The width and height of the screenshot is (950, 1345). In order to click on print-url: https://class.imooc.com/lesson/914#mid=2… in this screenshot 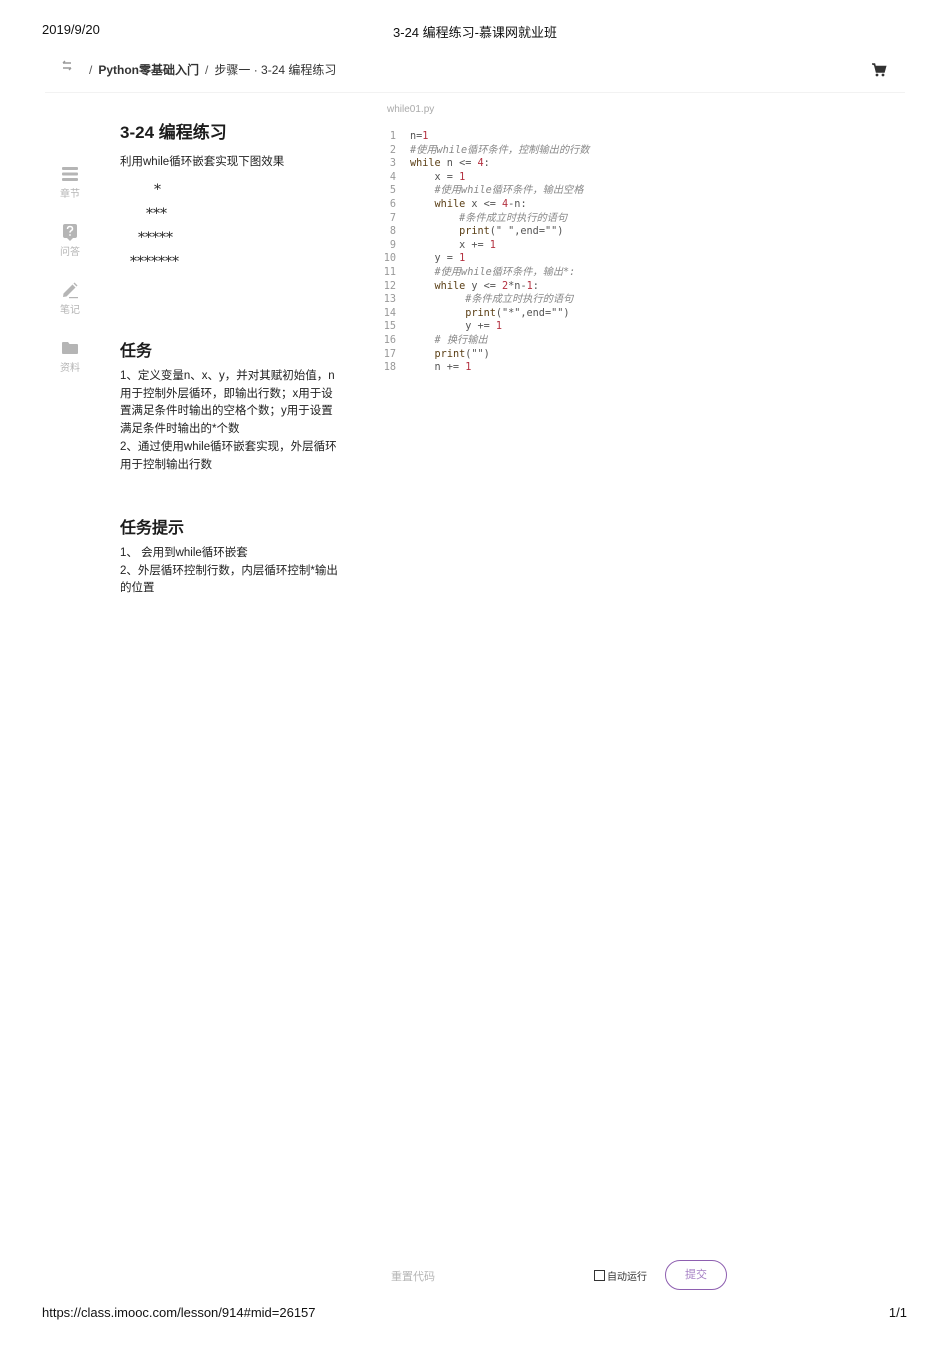, I will do `click(179, 1312)`.